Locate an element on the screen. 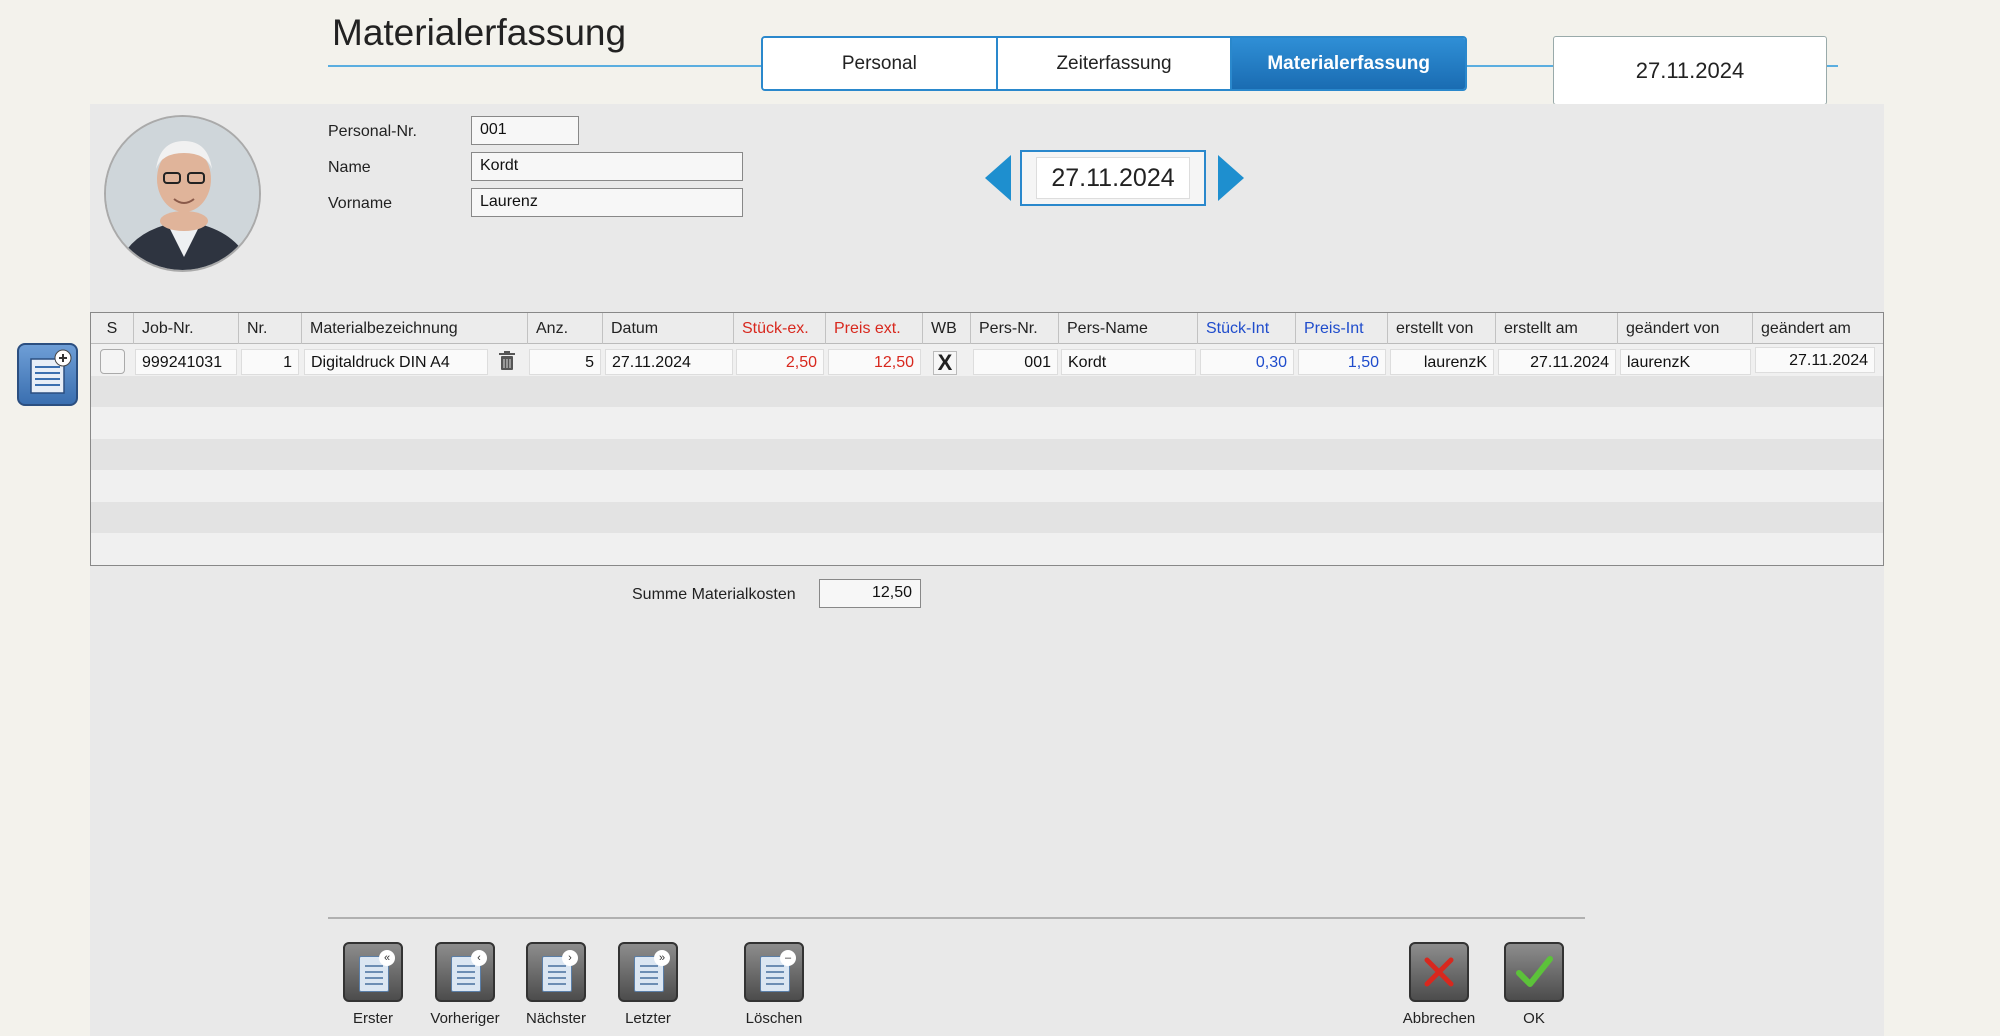 The height and width of the screenshot is (1036, 2000). cell-stueck-ex: 2,50 is located at coordinates (780, 362).